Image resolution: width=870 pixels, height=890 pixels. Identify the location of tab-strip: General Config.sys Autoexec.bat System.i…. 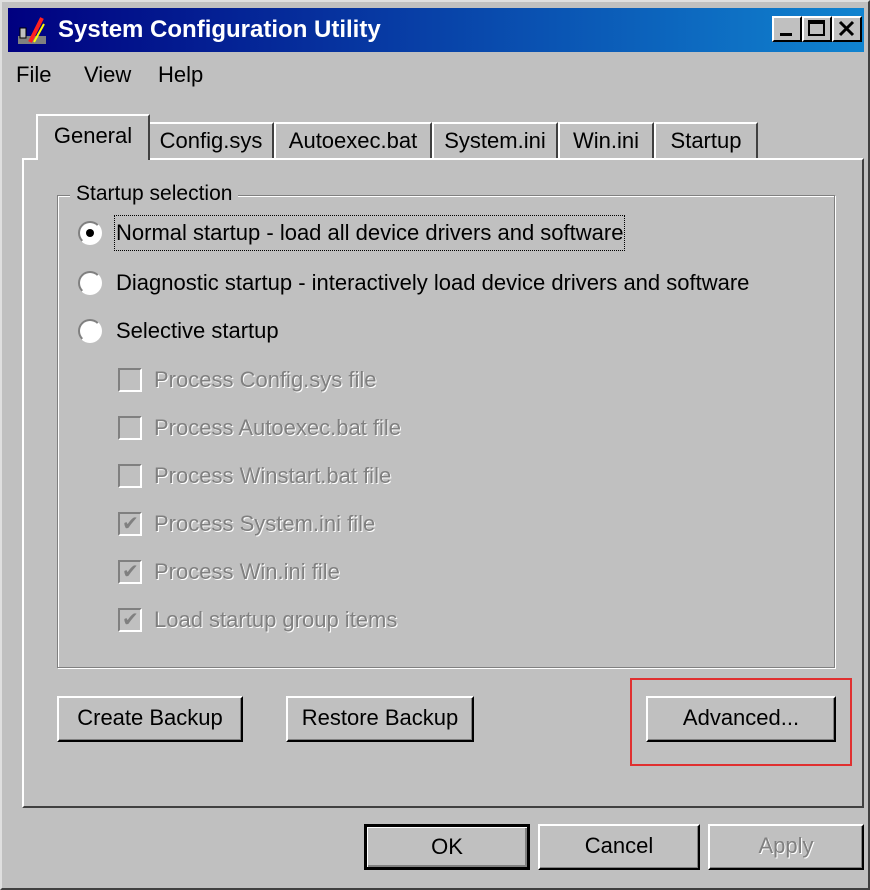
(437, 137).